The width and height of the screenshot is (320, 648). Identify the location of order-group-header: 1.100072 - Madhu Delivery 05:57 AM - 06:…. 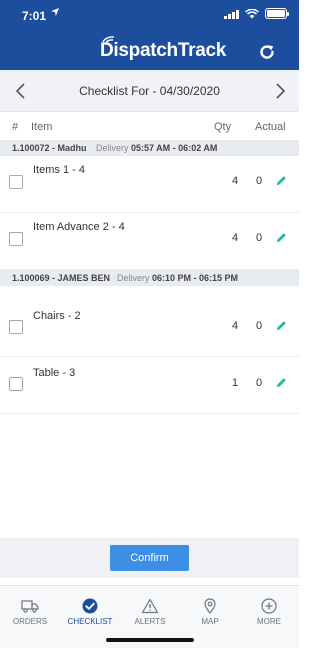
(149, 148).